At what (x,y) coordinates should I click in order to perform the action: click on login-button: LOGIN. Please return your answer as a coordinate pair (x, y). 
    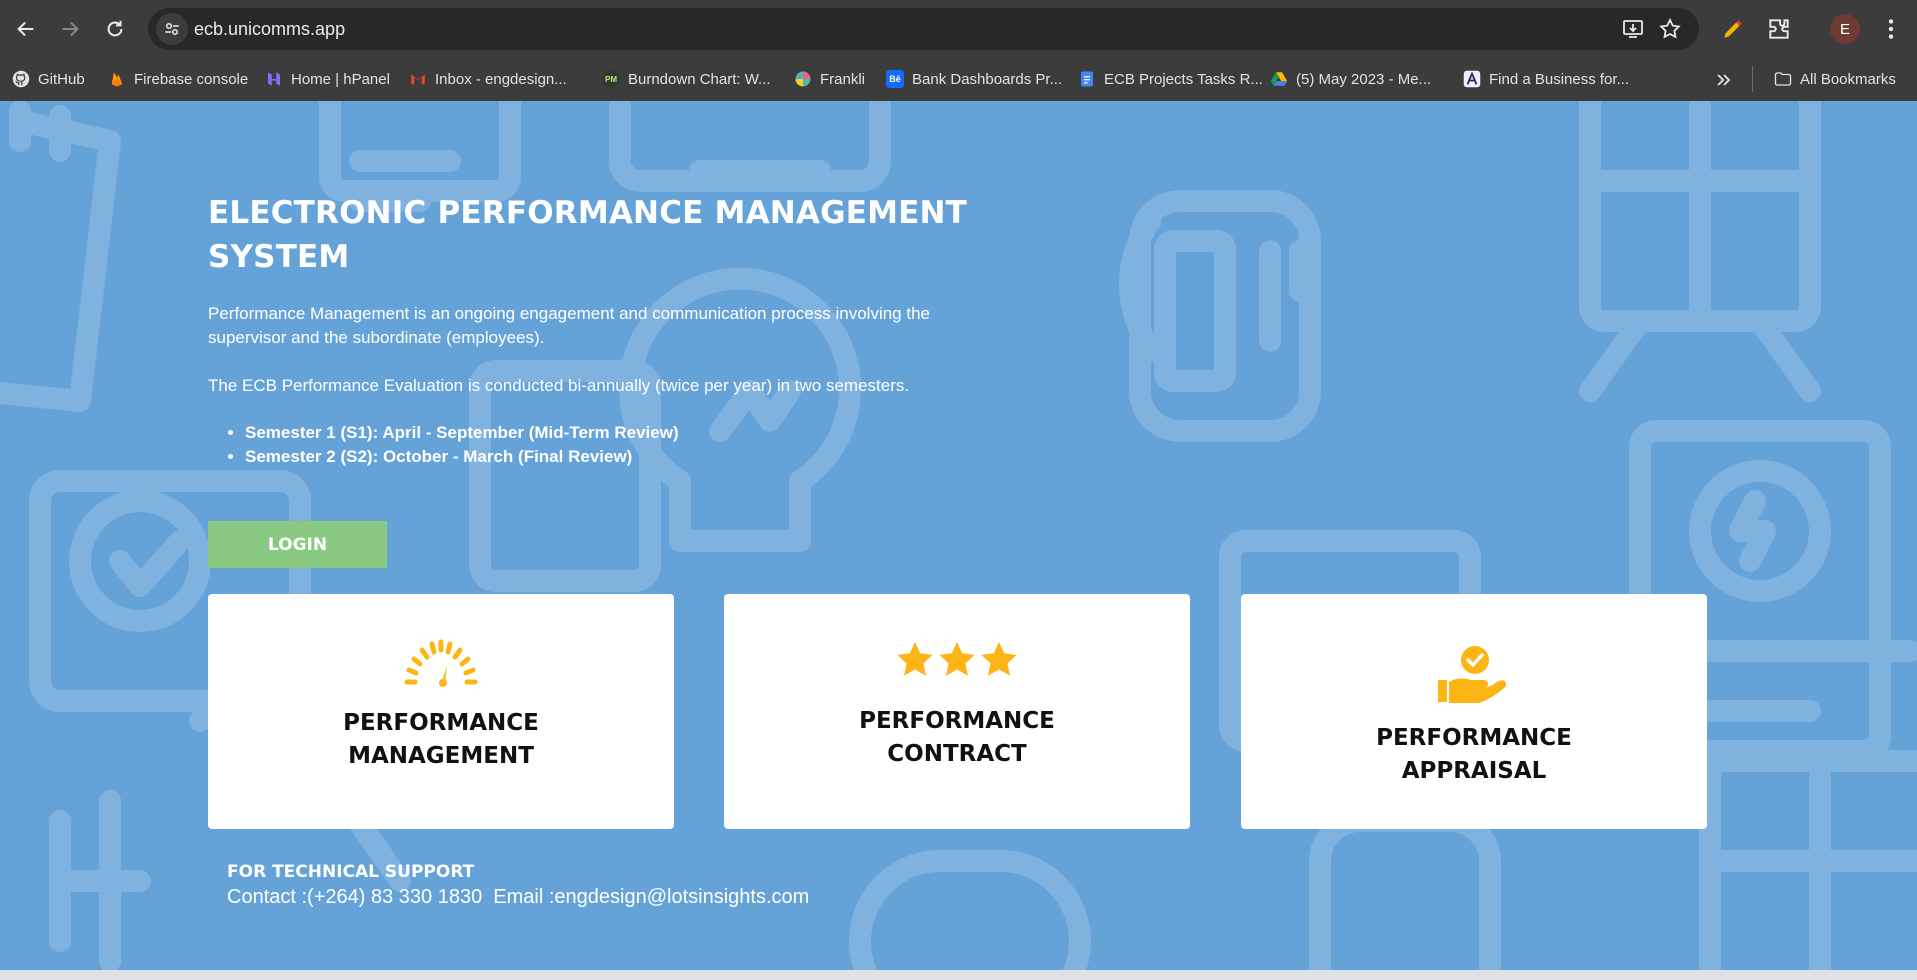
    Looking at the image, I should click on (297, 544).